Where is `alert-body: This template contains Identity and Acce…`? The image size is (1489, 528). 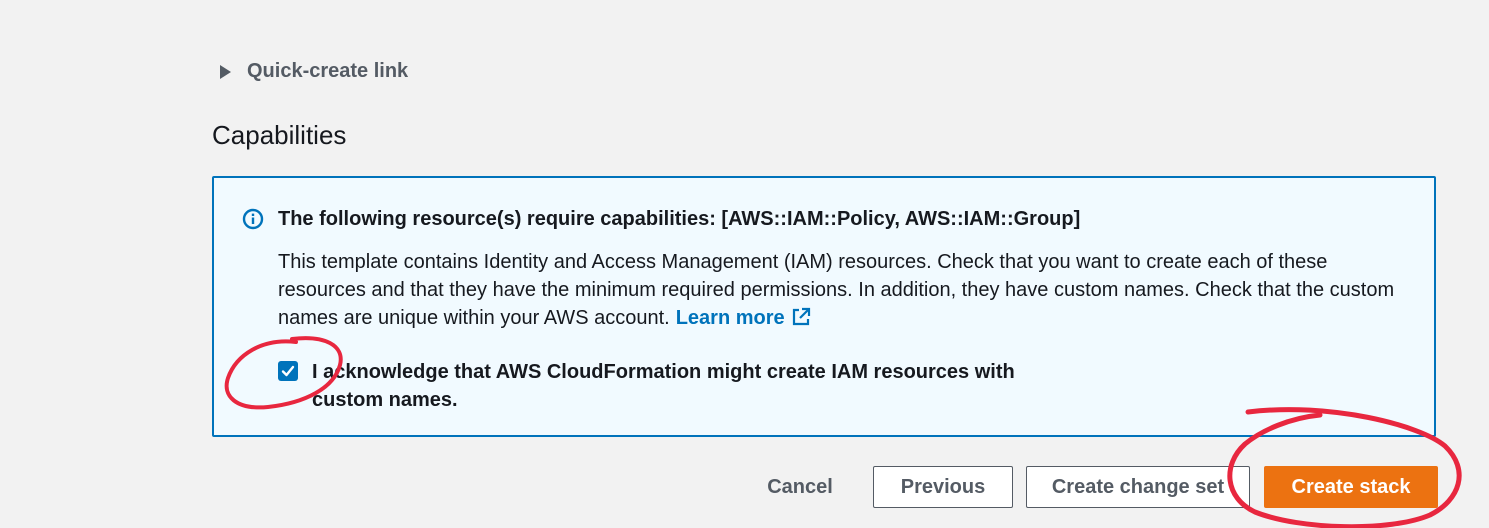 alert-body: This template contains Identity and Acce… is located at coordinates (843, 290).